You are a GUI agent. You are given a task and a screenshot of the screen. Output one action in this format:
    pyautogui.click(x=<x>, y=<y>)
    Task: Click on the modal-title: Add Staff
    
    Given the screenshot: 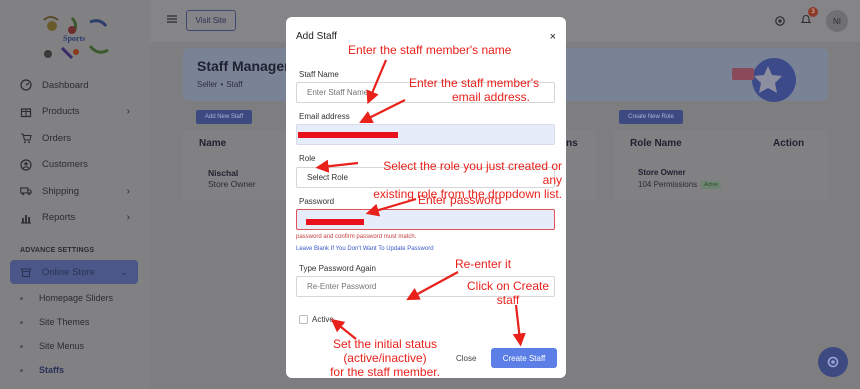 What is the action you would take?
    pyautogui.click(x=316, y=36)
    